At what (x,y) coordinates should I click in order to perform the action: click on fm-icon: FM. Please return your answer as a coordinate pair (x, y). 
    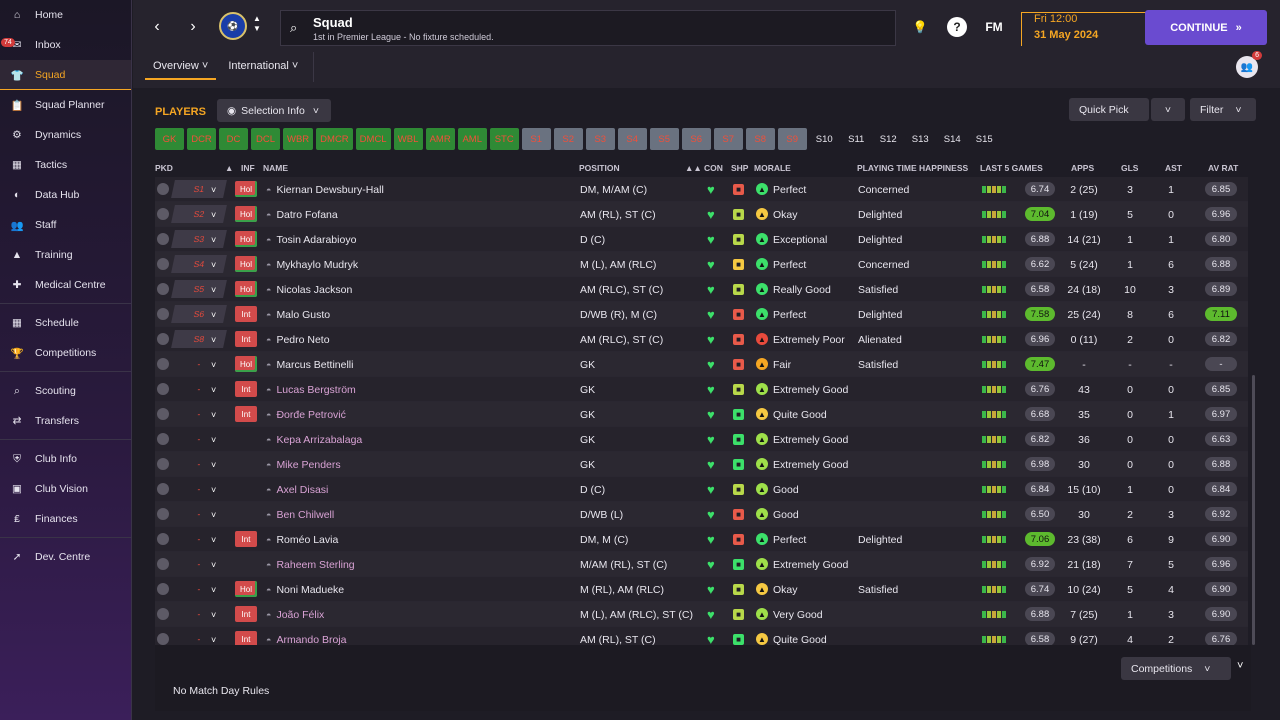
    Looking at the image, I should click on (994, 27).